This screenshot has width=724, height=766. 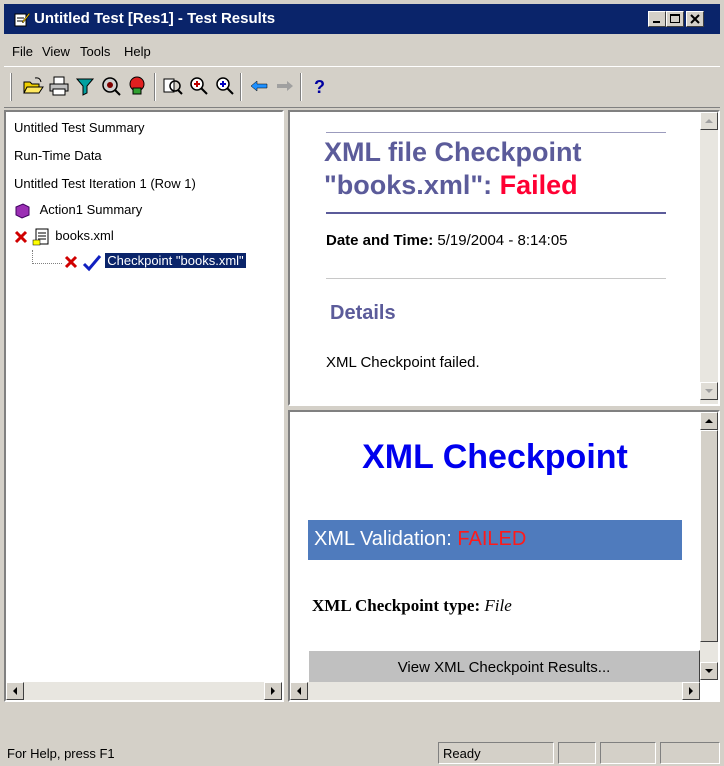 What do you see at coordinates (61, 753) in the screenshot?
I see `status-help-text: For Help, press F1` at bounding box center [61, 753].